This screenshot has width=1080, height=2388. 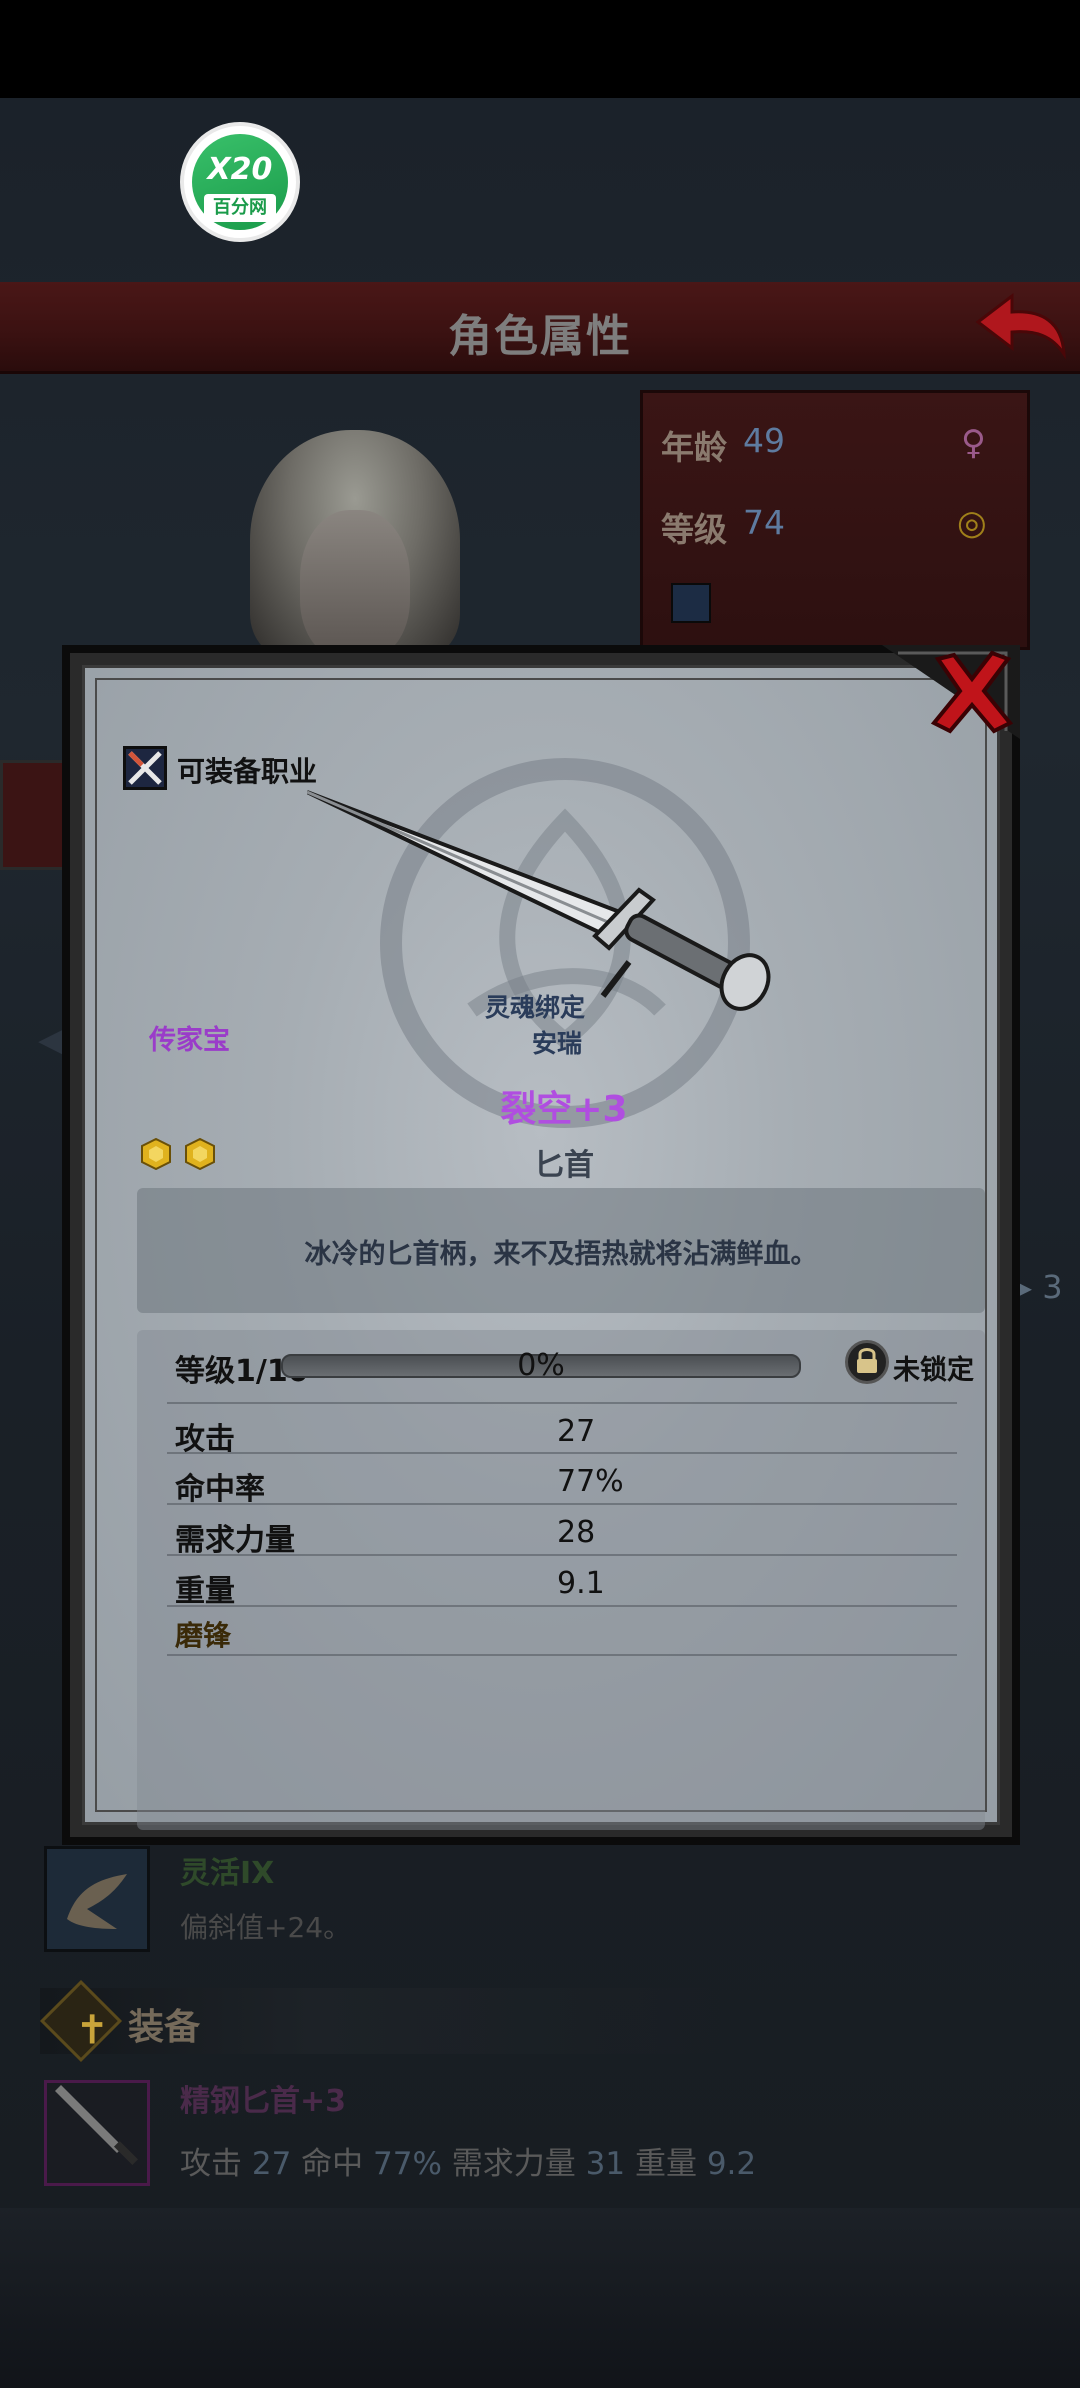 What do you see at coordinates (867, 1362) in the screenshot?
I see `lock-icon` at bounding box center [867, 1362].